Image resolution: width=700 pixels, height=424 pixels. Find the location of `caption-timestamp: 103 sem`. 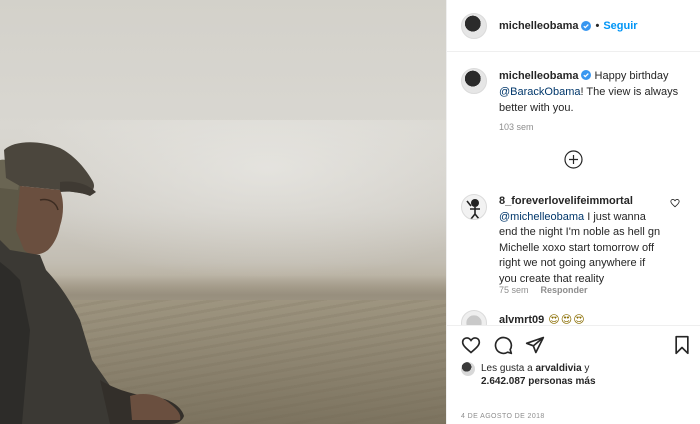

caption-timestamp: 103 sem is located at coordinates (516, 127).